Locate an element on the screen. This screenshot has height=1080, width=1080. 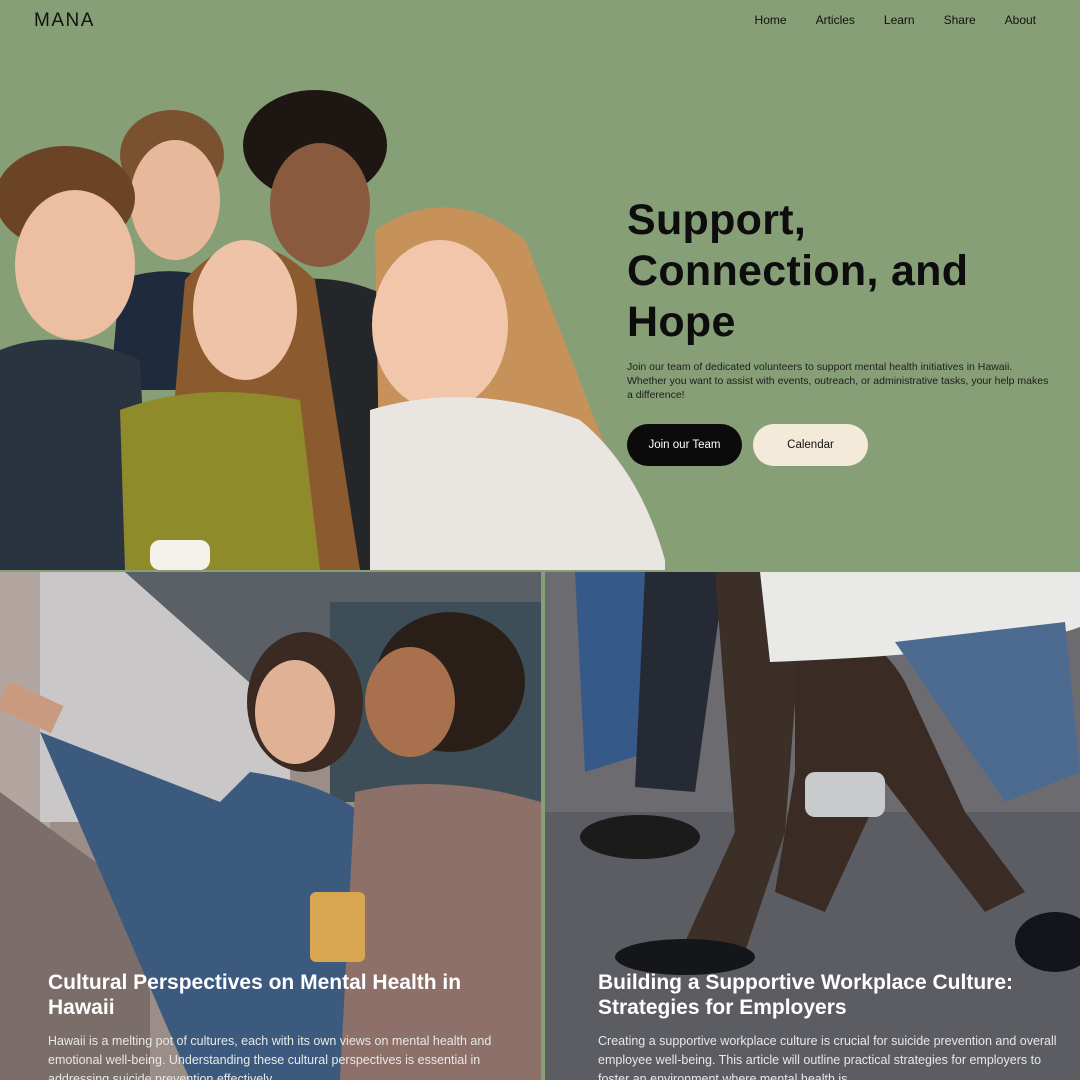
main-nav: Home Articles Learn Share About is located at coordinates (895, 20).